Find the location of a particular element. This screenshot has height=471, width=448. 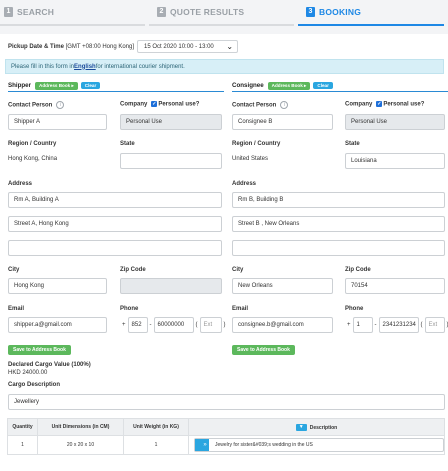

consignee-phone-row: + 1 - 2341231234 ( Ext ) is located at coordinates (396, 325).